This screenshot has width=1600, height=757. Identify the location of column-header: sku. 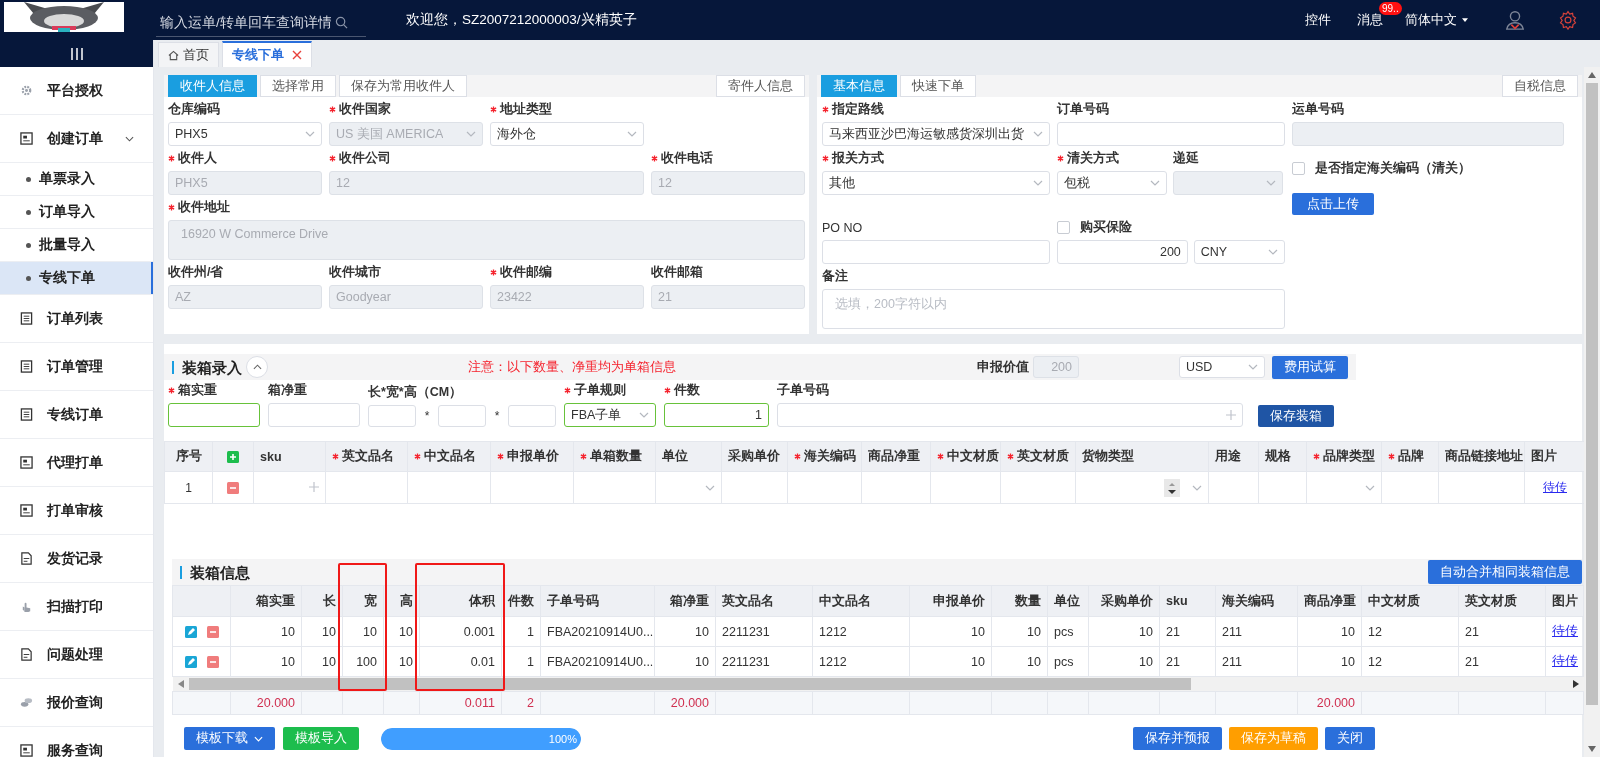
(271, 456).